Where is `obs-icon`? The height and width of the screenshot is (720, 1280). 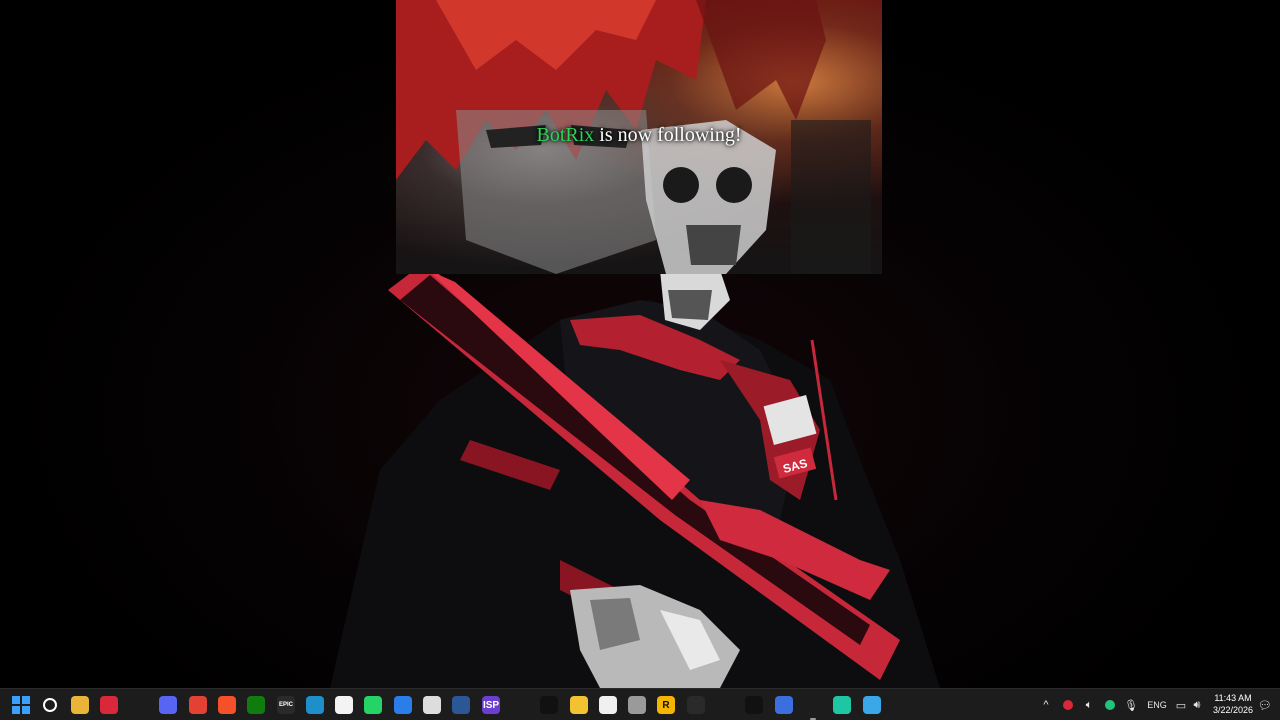
obs-icon is located at coordinates (432, 705).